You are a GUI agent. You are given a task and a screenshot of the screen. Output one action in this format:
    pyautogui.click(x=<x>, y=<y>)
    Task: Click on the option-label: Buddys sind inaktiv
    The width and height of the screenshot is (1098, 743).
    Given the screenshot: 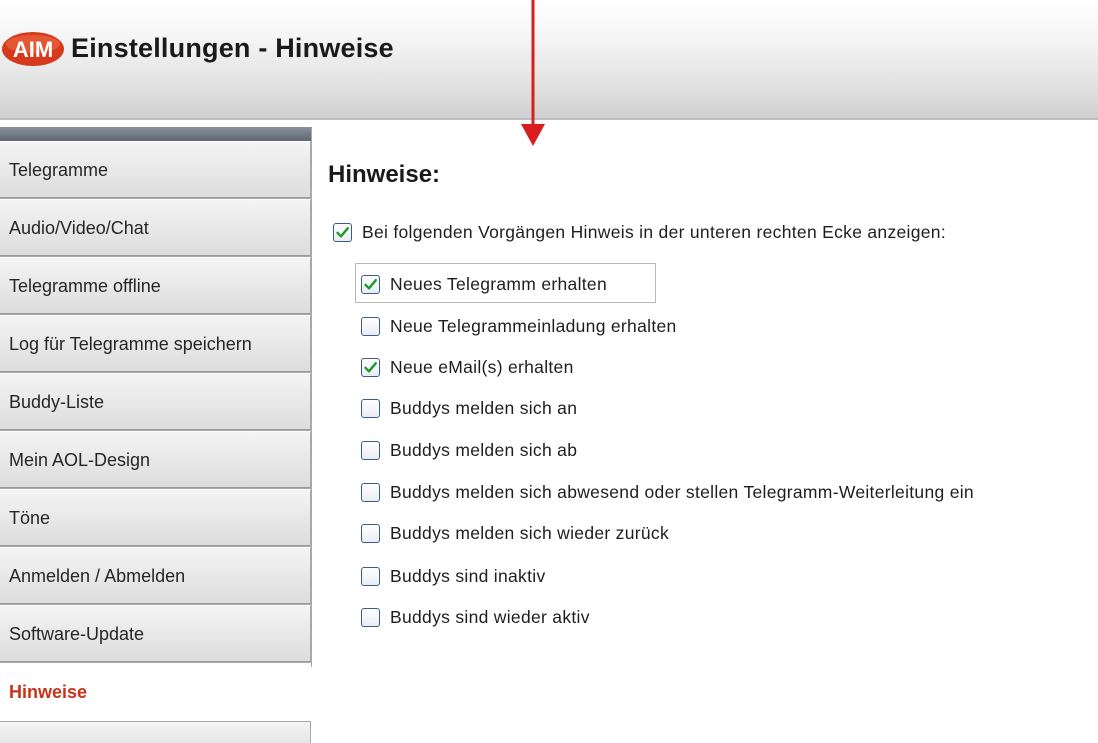 What is the action you would take?
    pyautogui.click(x=468, y=576)
    